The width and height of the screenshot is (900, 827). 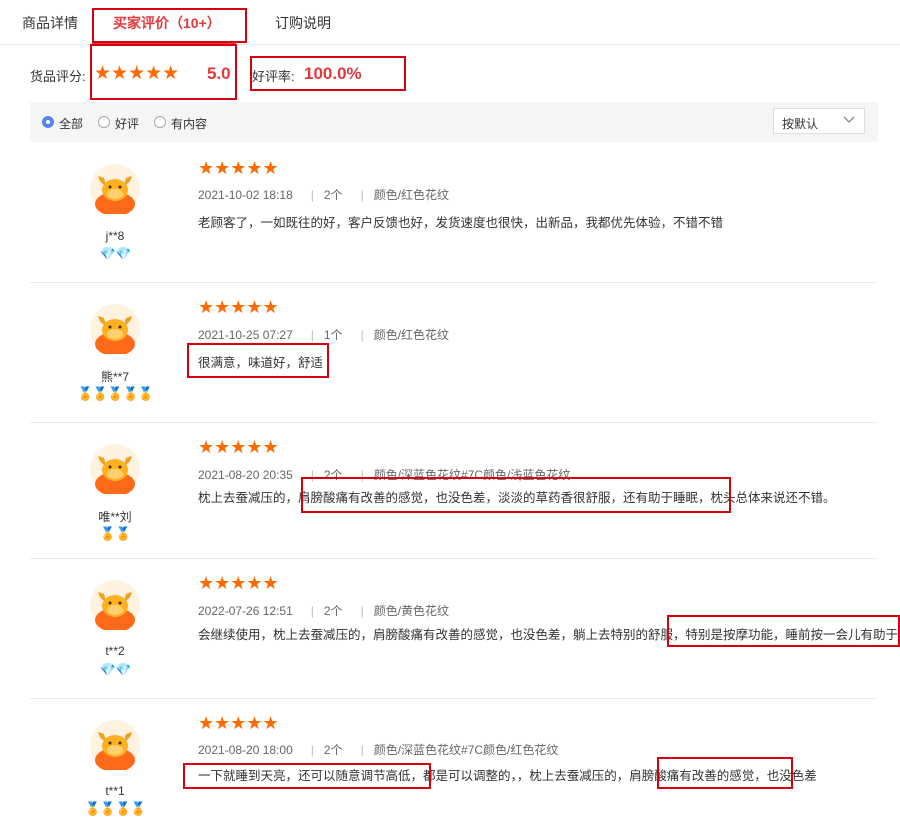 I want to click on review-date: 2021-08-20 20:35, so click(x=245, y=475).